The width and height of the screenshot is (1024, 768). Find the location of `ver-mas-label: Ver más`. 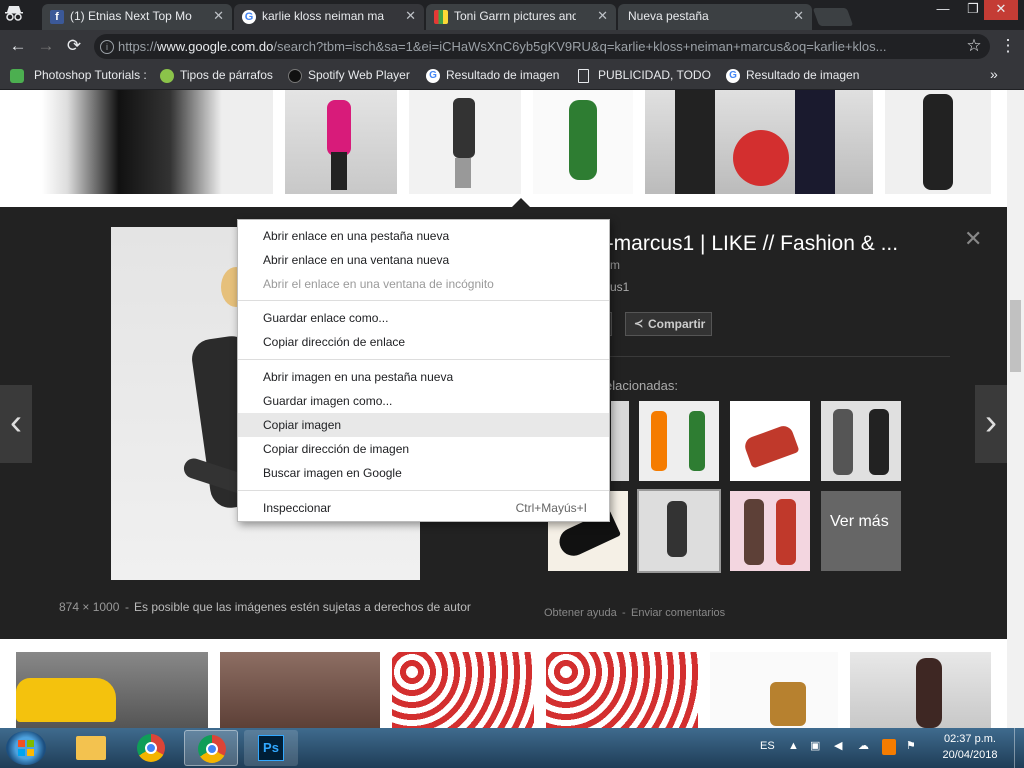

ver-mas-label: Ver más is located at coordinates (859, 521).